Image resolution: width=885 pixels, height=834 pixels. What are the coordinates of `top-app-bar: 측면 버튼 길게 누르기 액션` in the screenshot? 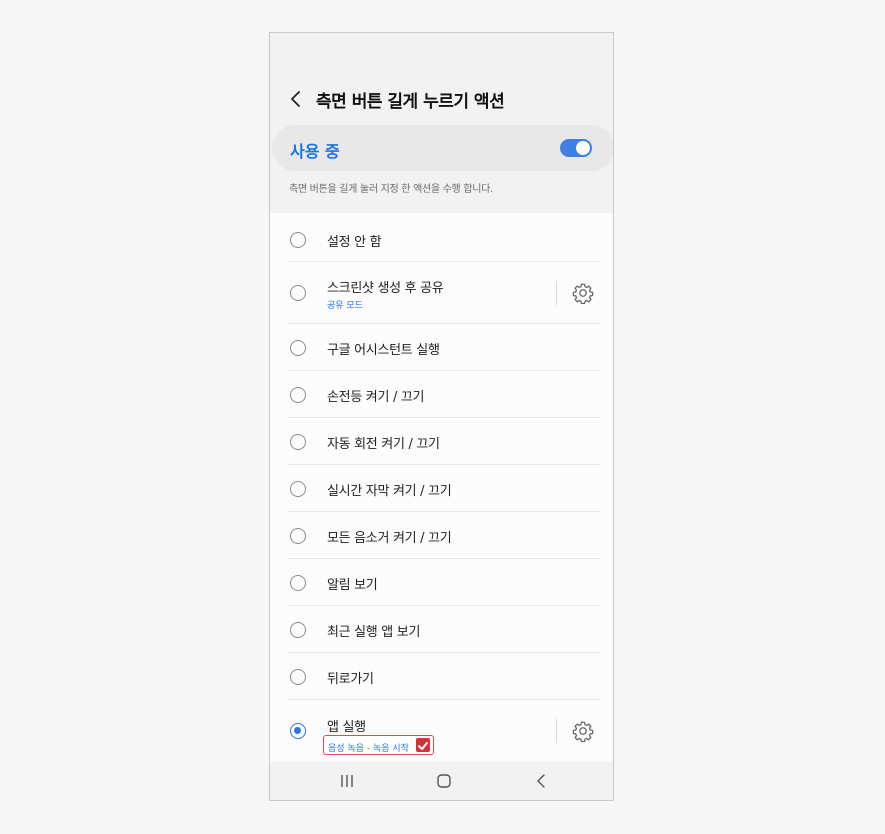 It's located at (441, 100).